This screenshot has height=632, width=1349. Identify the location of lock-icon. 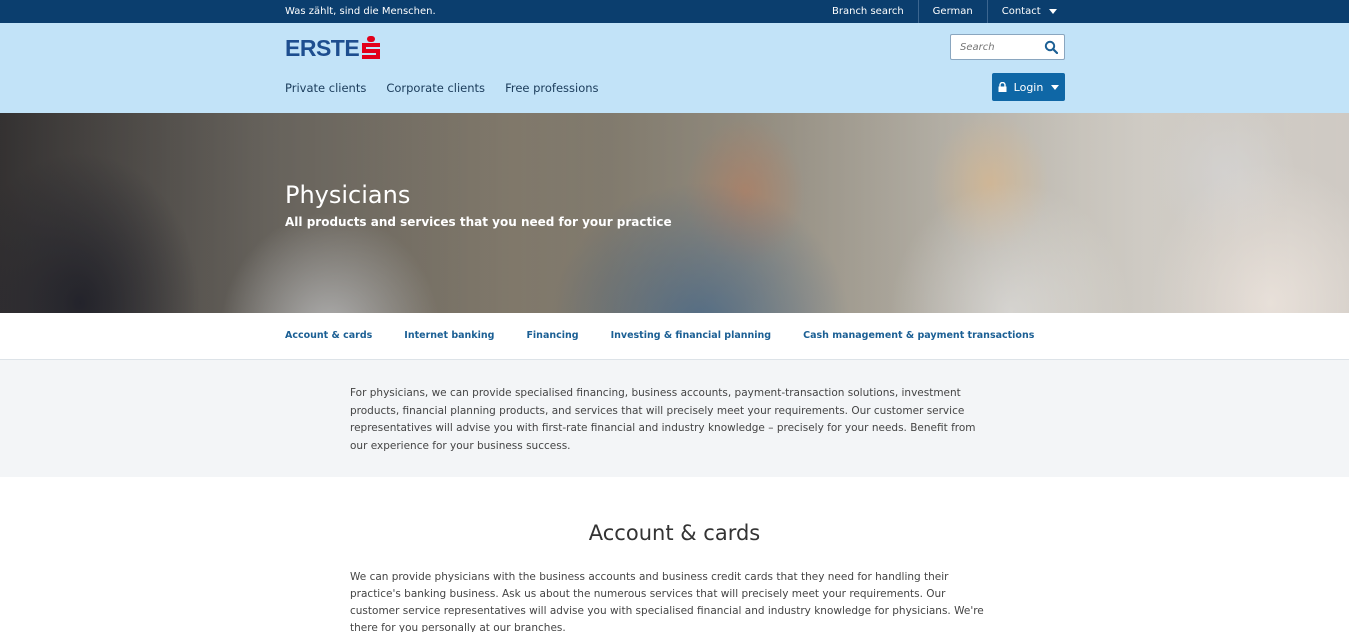
(1002, 87).